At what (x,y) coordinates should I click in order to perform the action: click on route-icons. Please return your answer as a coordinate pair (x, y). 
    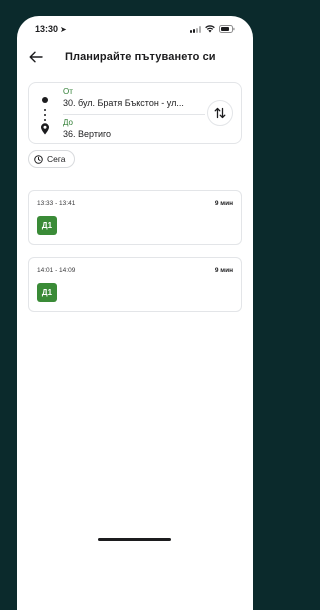
    Looking at the image, I should click on (45, 115).